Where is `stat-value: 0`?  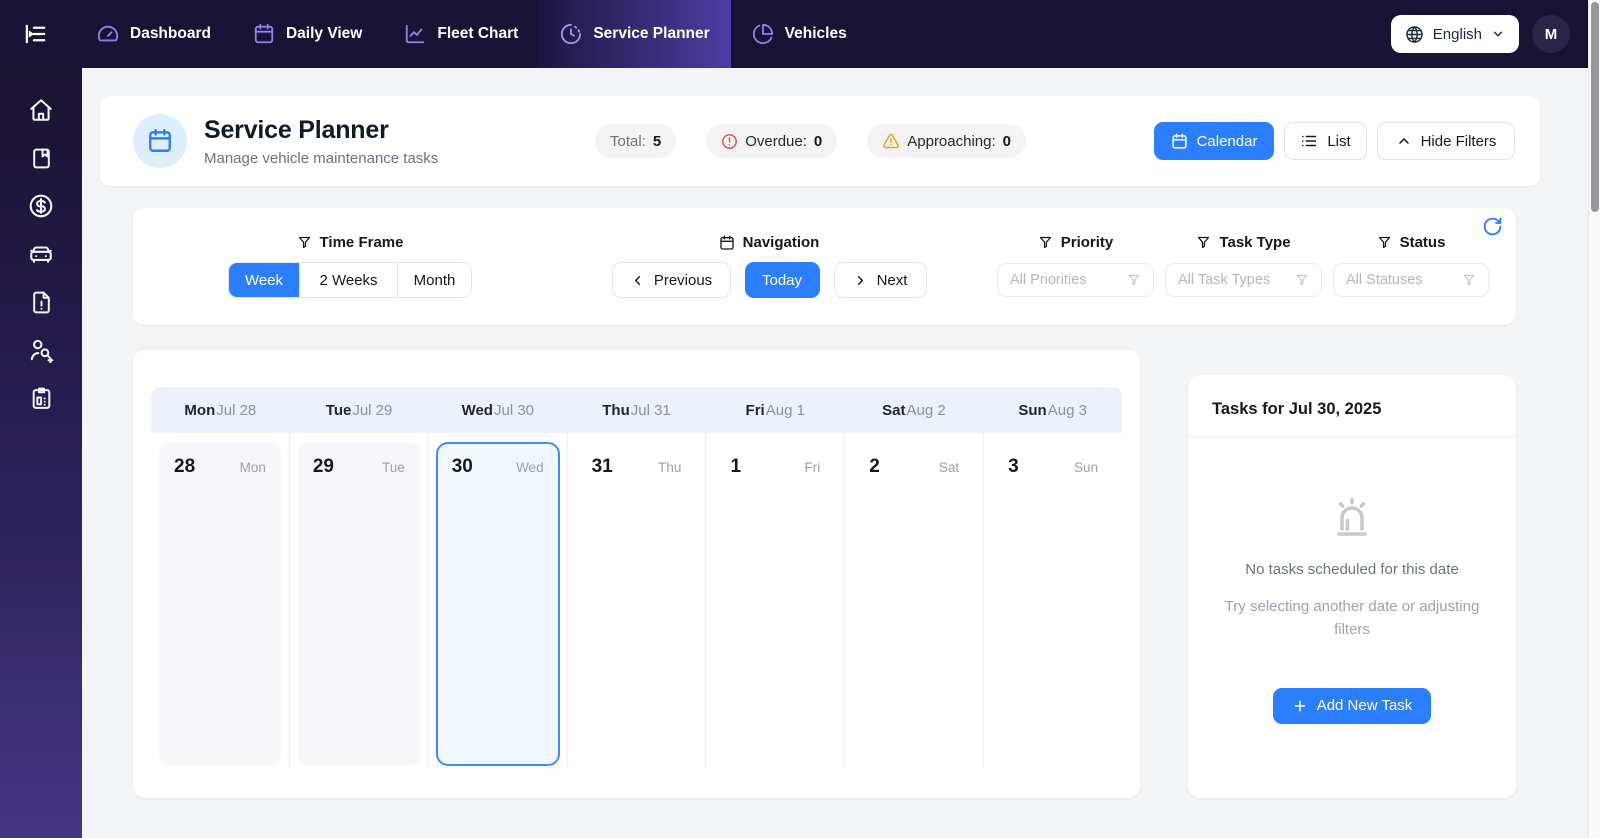
stat-value: 0 is located at coordinates (1006, 141).